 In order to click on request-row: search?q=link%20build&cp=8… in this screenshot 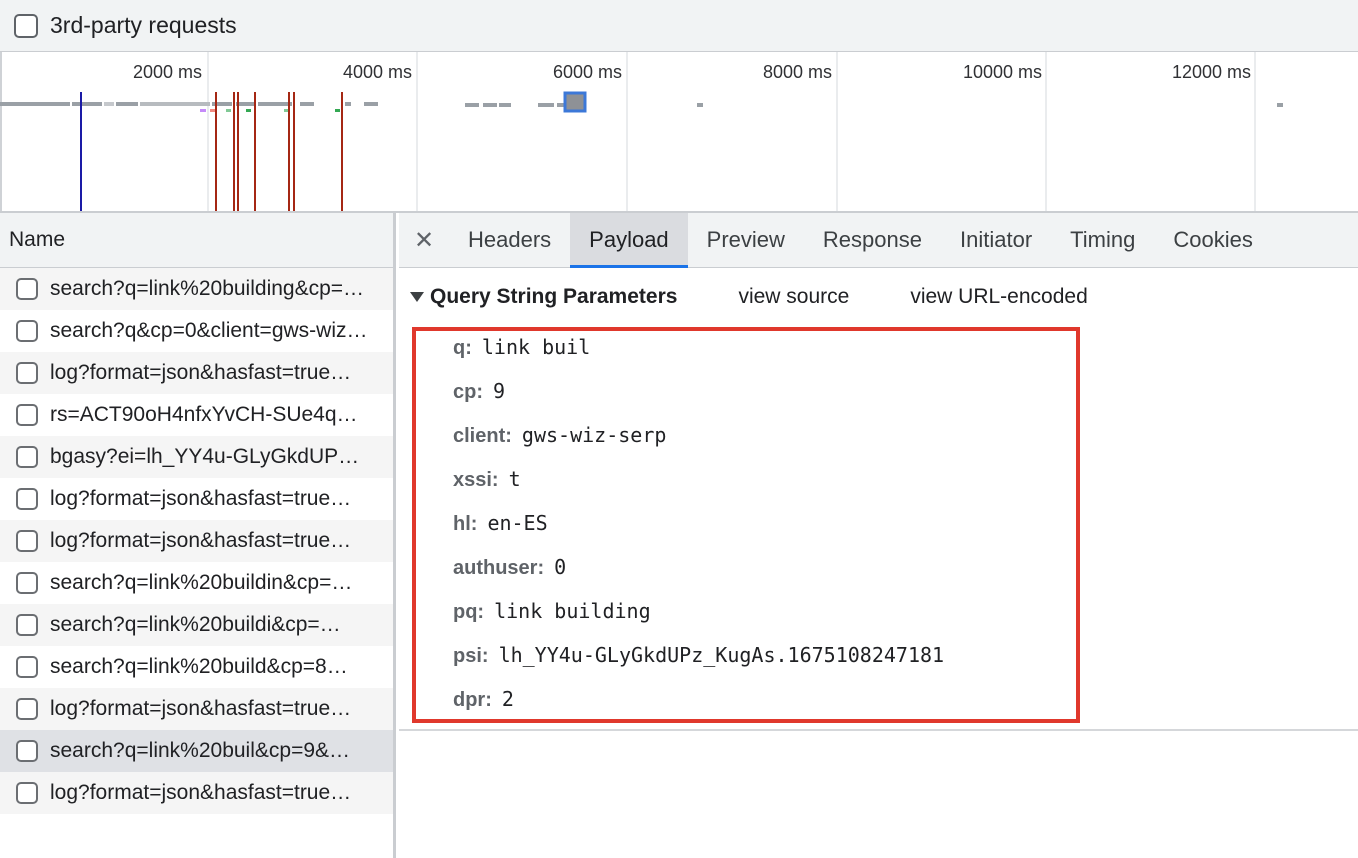, I will do `click(196, 667)`.